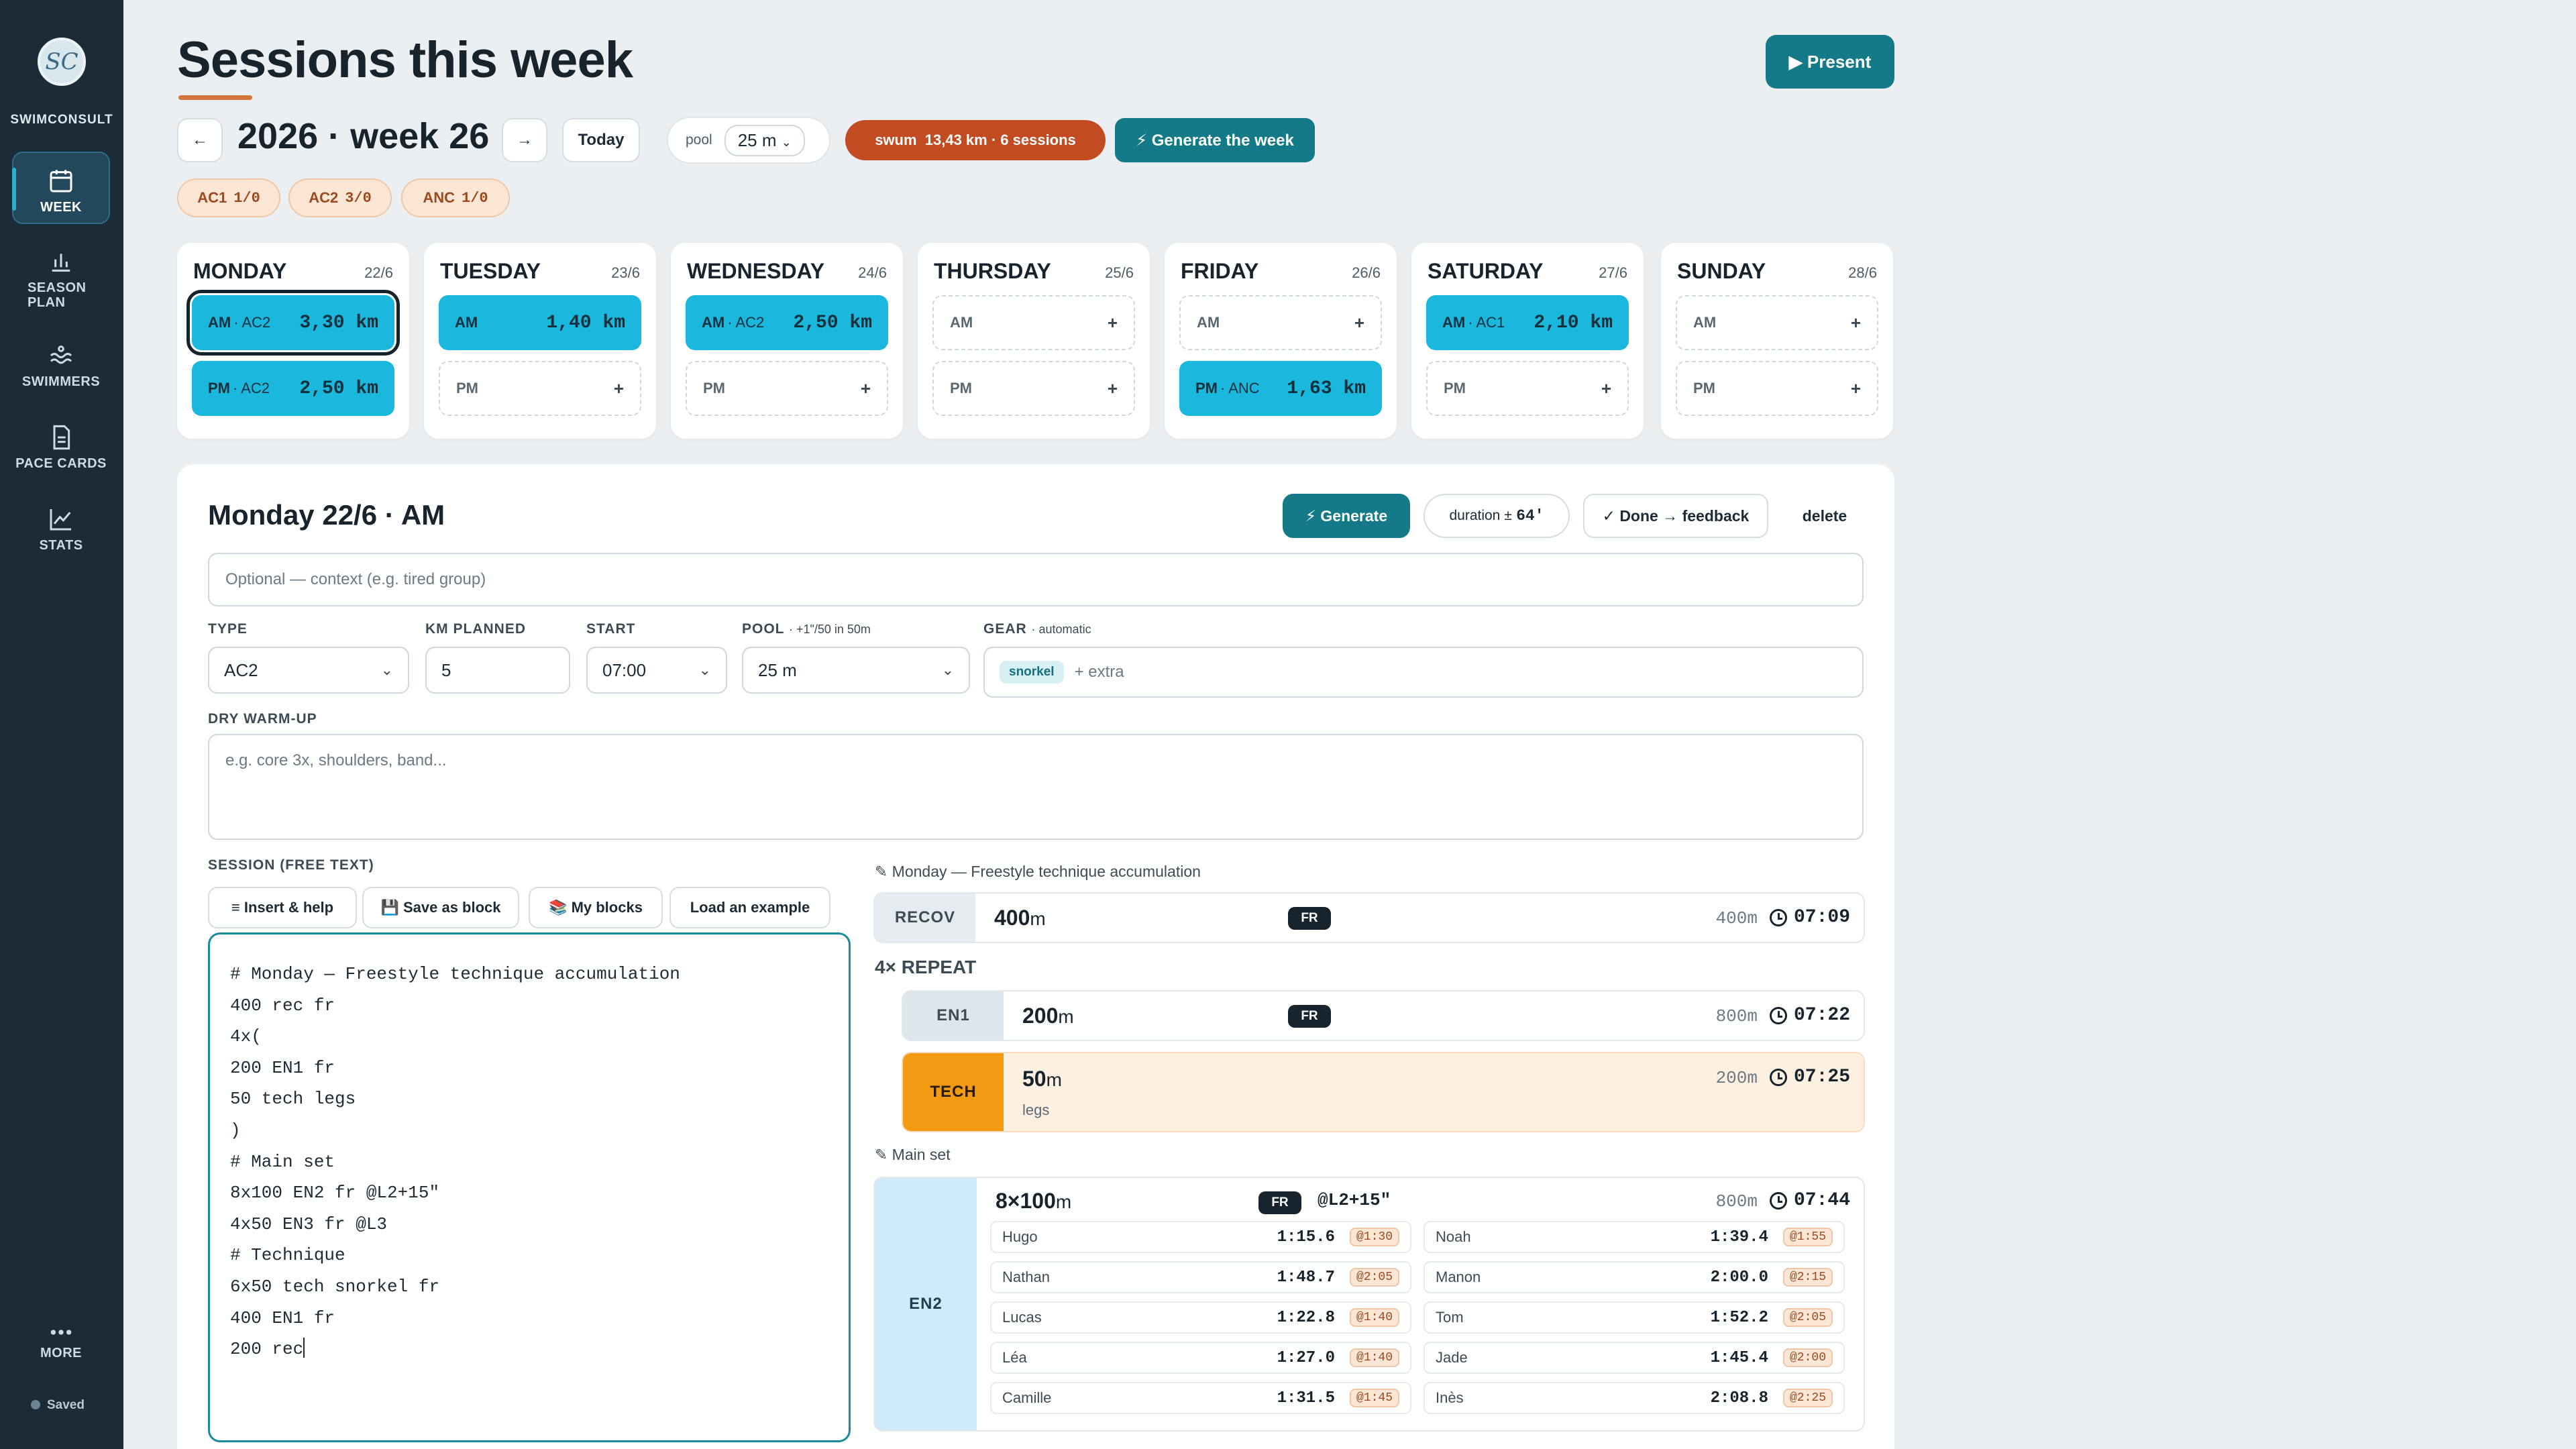  I want to click on gear-input: snorkel + extra, so click(1423, 672).